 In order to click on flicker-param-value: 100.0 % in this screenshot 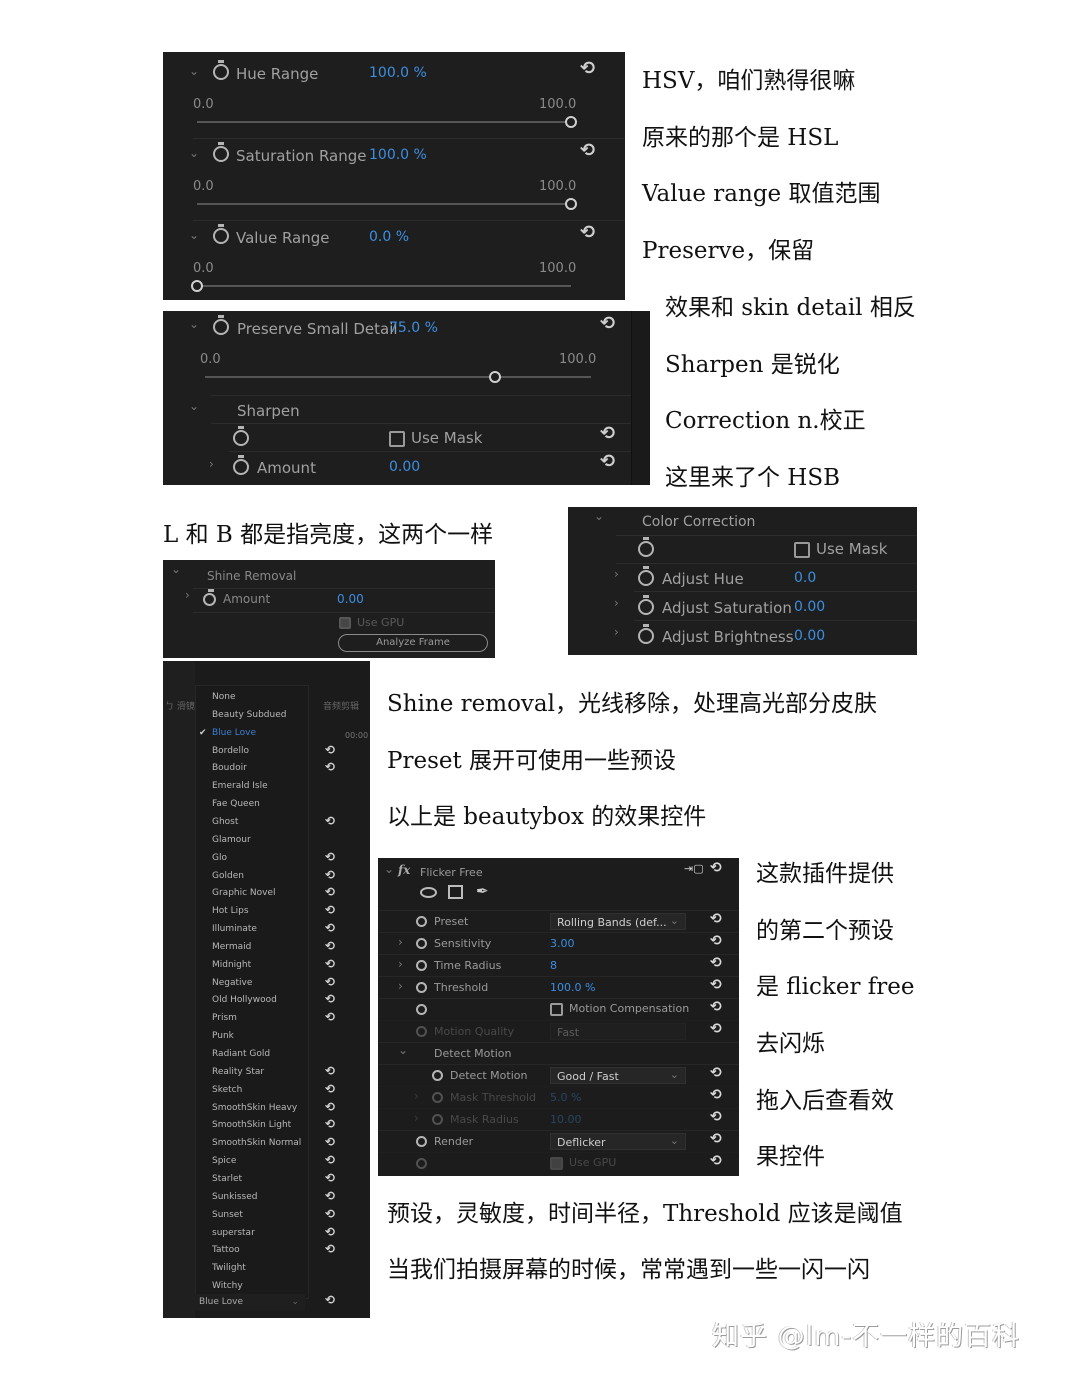, I will do `click(572, 987)`.